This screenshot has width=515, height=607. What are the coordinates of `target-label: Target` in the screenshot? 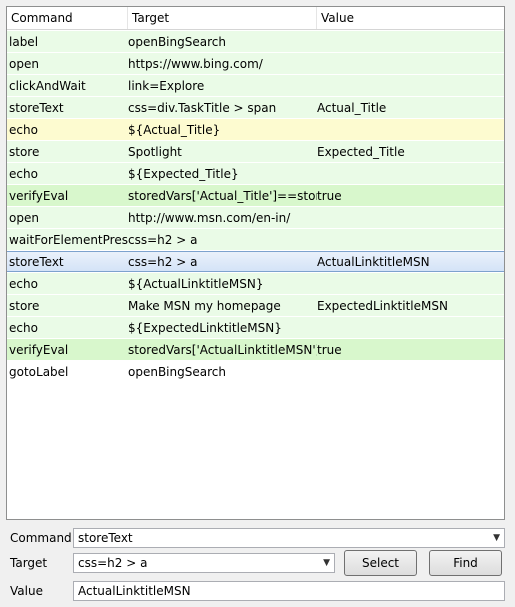 It's located at (29, 563).